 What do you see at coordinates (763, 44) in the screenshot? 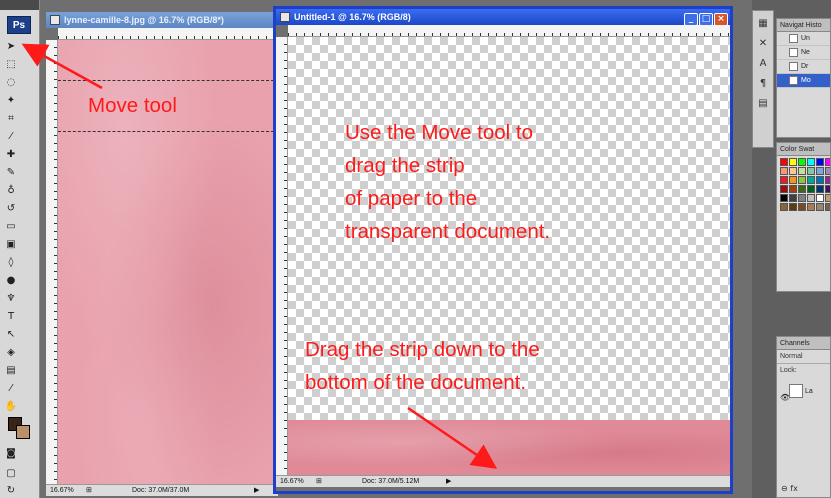
I see `tool-presets-icon: ✕` at bounding box center [763, 44].